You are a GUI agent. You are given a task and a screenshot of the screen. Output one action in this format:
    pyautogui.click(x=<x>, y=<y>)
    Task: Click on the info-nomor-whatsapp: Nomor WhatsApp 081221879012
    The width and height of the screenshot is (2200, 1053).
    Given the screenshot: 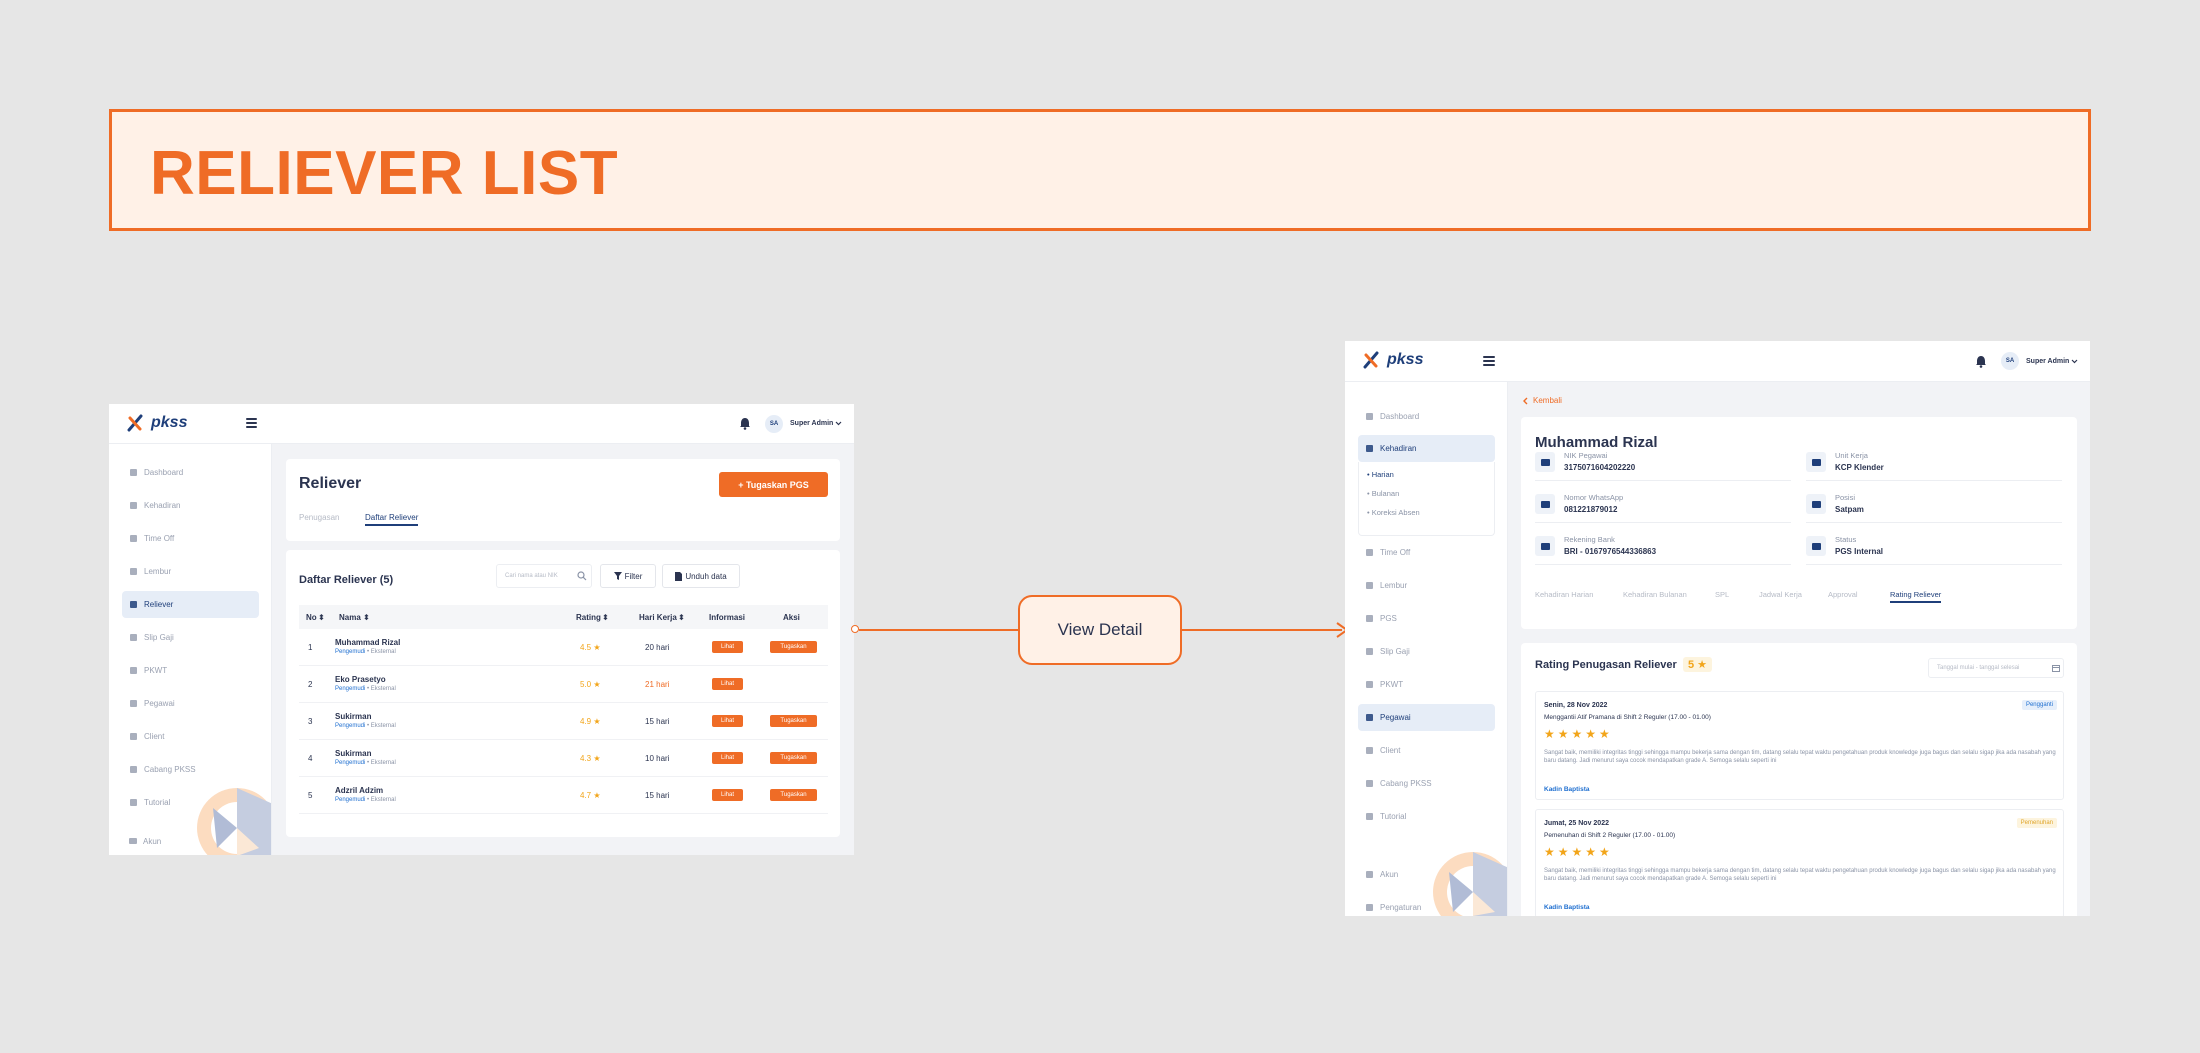 What is the action you would take?
    pyautogui.click(x=1663, y=503)
    